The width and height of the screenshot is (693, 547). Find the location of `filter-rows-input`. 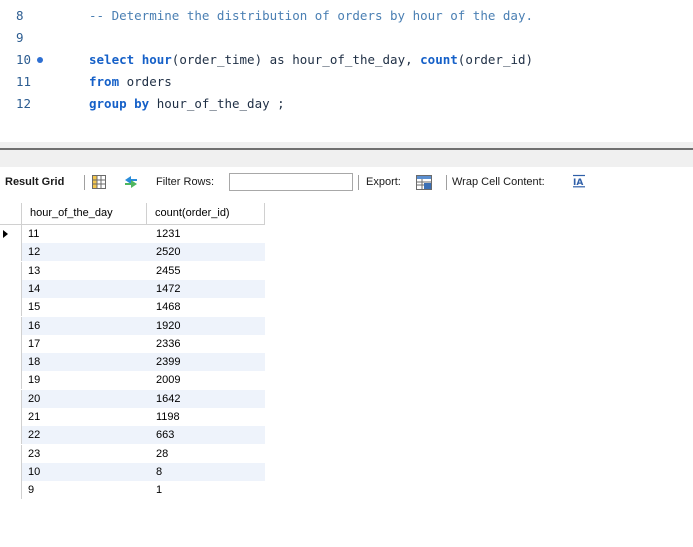

filter-rows-input is located at coordinates (291, 182).